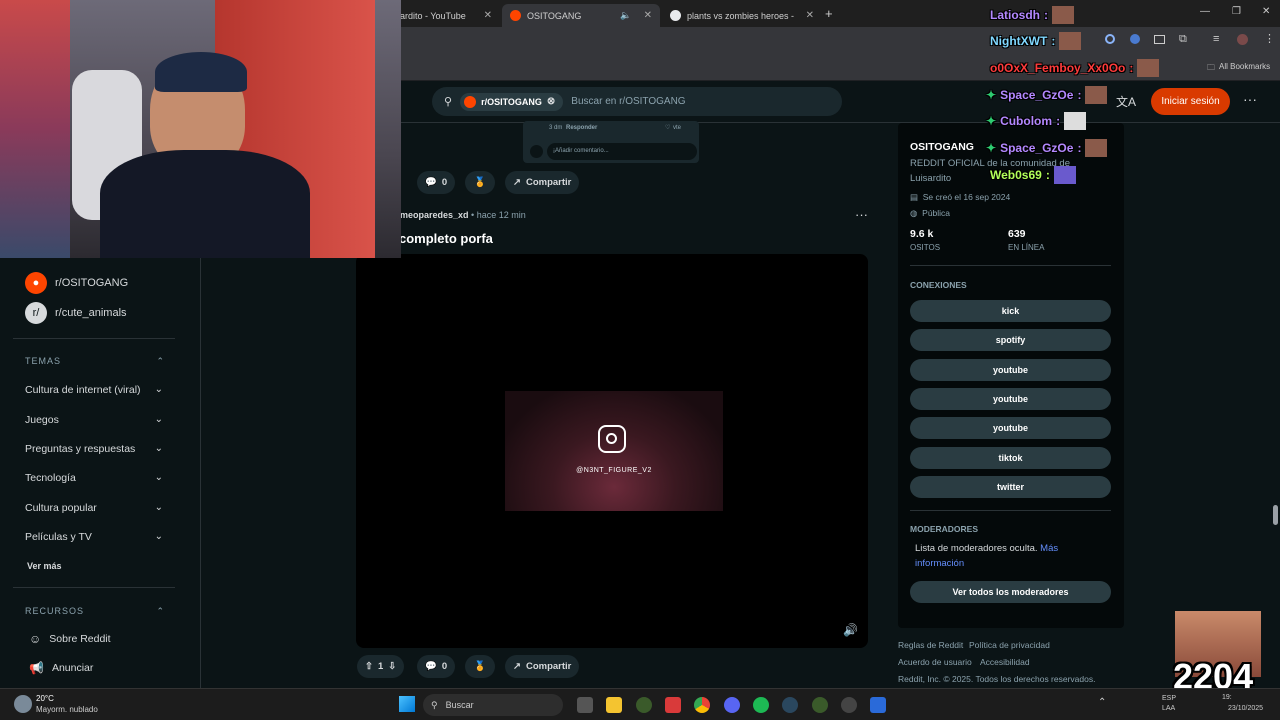 The image size is (1280, 720). What do you see at coordinates (76, 283) in the screenshot?
I see `sidebar-community-ositogang: ● r/OSITOGANG` at bounding box center [76, 283].